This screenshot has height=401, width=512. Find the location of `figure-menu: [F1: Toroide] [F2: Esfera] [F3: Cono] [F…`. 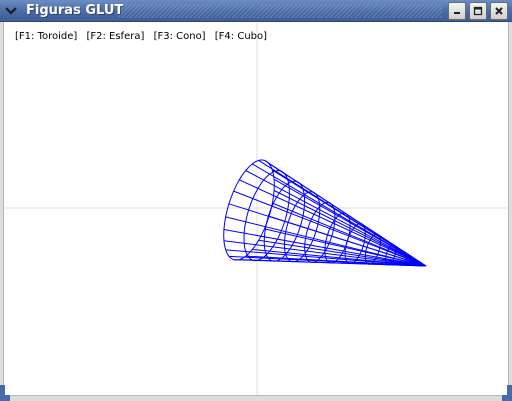

figure-menu: [F1: Toroide] [F2: Esfera] [F3: Cono] [F… is located at coordinates (144, 36).